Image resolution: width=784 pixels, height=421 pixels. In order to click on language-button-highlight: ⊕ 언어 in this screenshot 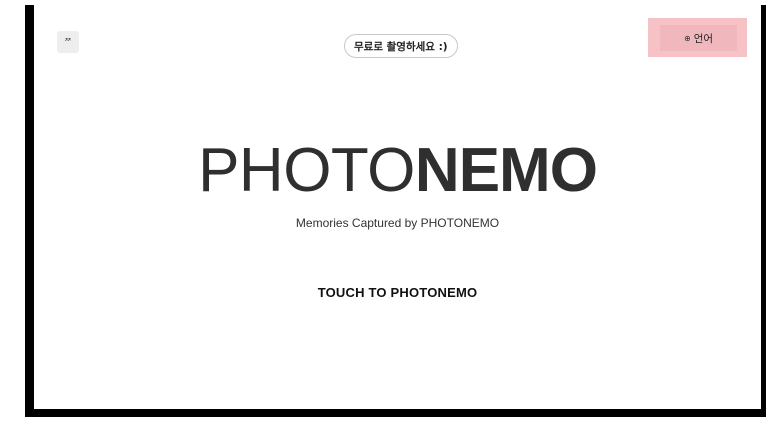, I will do `click(697, 37)`.